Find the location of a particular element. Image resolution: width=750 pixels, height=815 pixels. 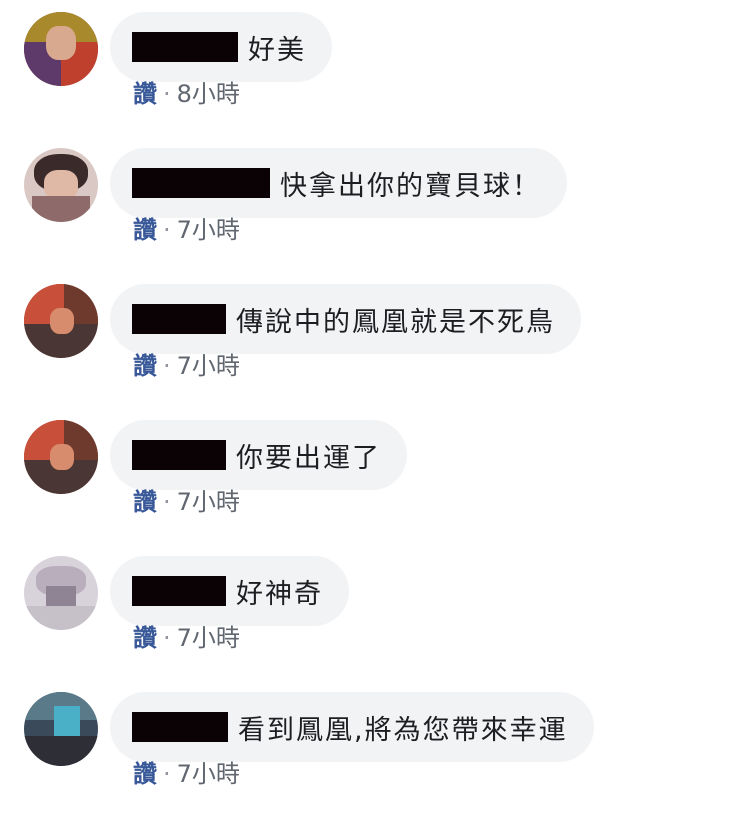

comment-bubble: 看到鳳凰,將為您帶來幸運 is located at coordinates (352, 727).